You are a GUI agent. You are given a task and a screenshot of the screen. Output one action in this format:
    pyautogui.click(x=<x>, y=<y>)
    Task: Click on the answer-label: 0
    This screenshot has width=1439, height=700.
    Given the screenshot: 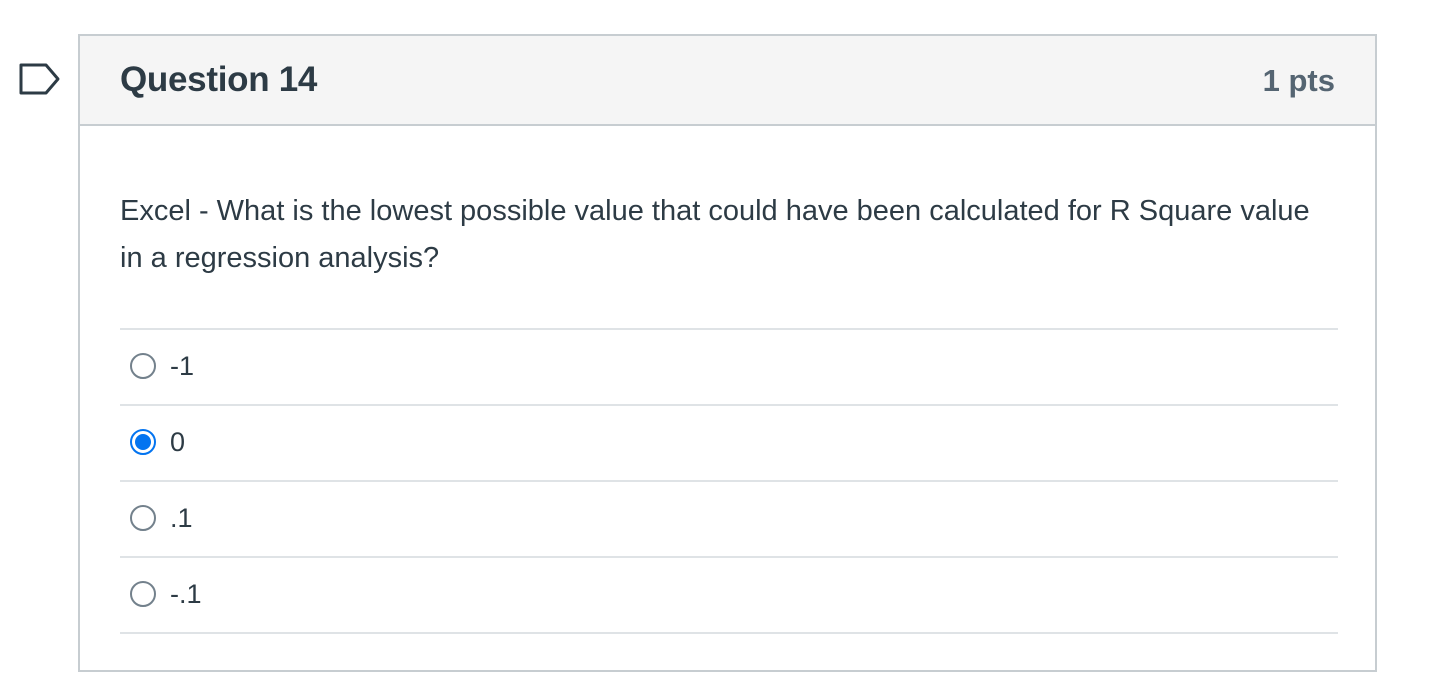 What is the action you would take?
    pyautogui.click(x=178, y=442)
    